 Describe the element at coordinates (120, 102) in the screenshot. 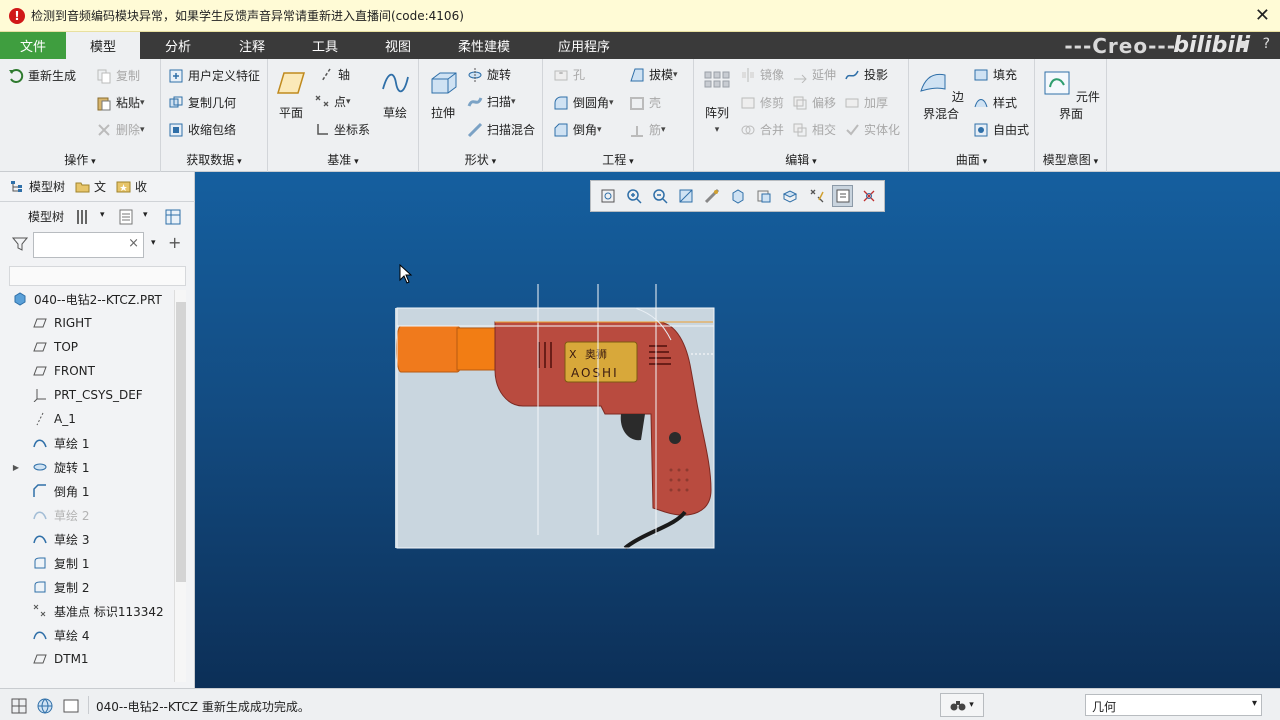

I see `paste-button: 粘贴` at that location.